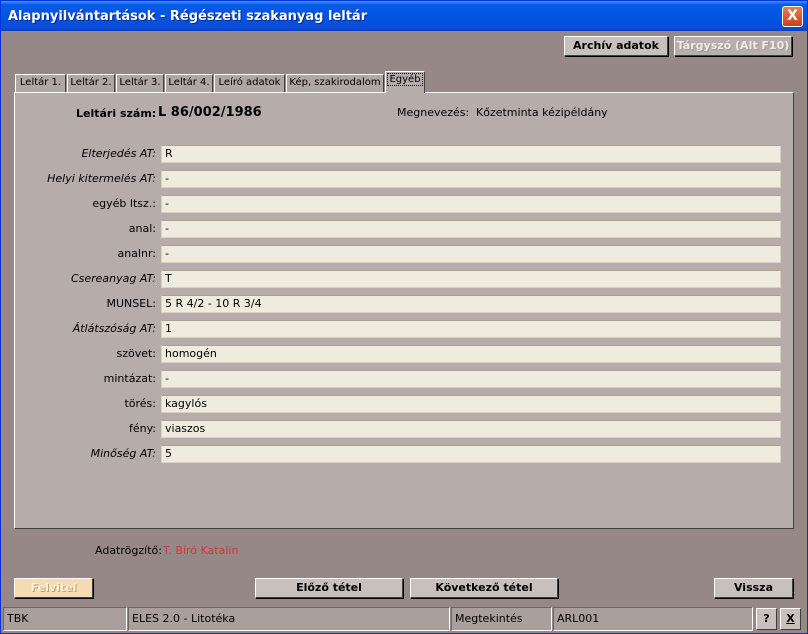  What do you see at coordinates (501, 619) in the screenshot?
I see `status-mode: Megtekintés` at bounding box center [501, 619].